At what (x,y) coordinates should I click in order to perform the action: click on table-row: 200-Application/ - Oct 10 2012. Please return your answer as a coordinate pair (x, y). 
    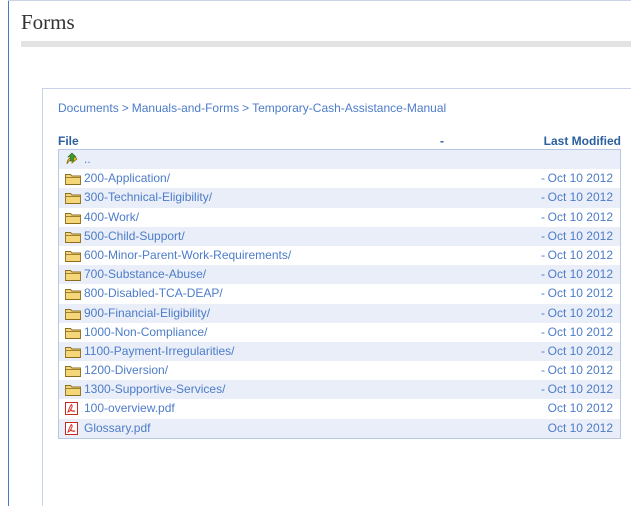
    Looking at the image, I should click on (339, 178).